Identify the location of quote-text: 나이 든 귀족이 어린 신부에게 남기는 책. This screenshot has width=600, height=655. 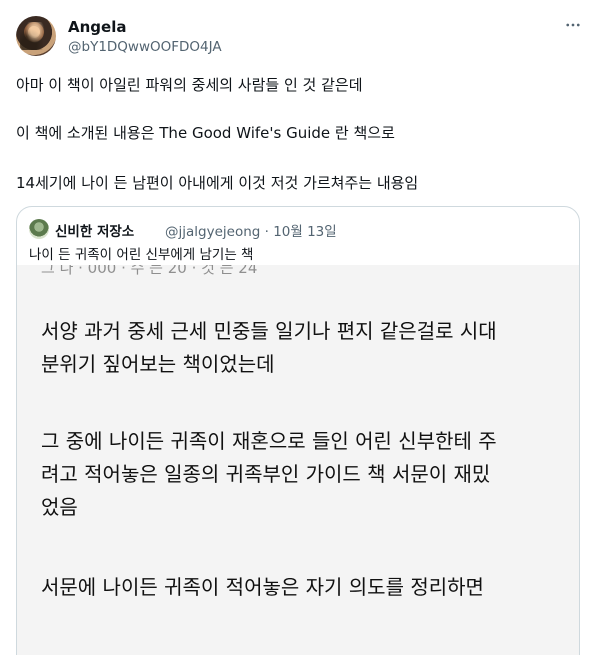
(141, 255).